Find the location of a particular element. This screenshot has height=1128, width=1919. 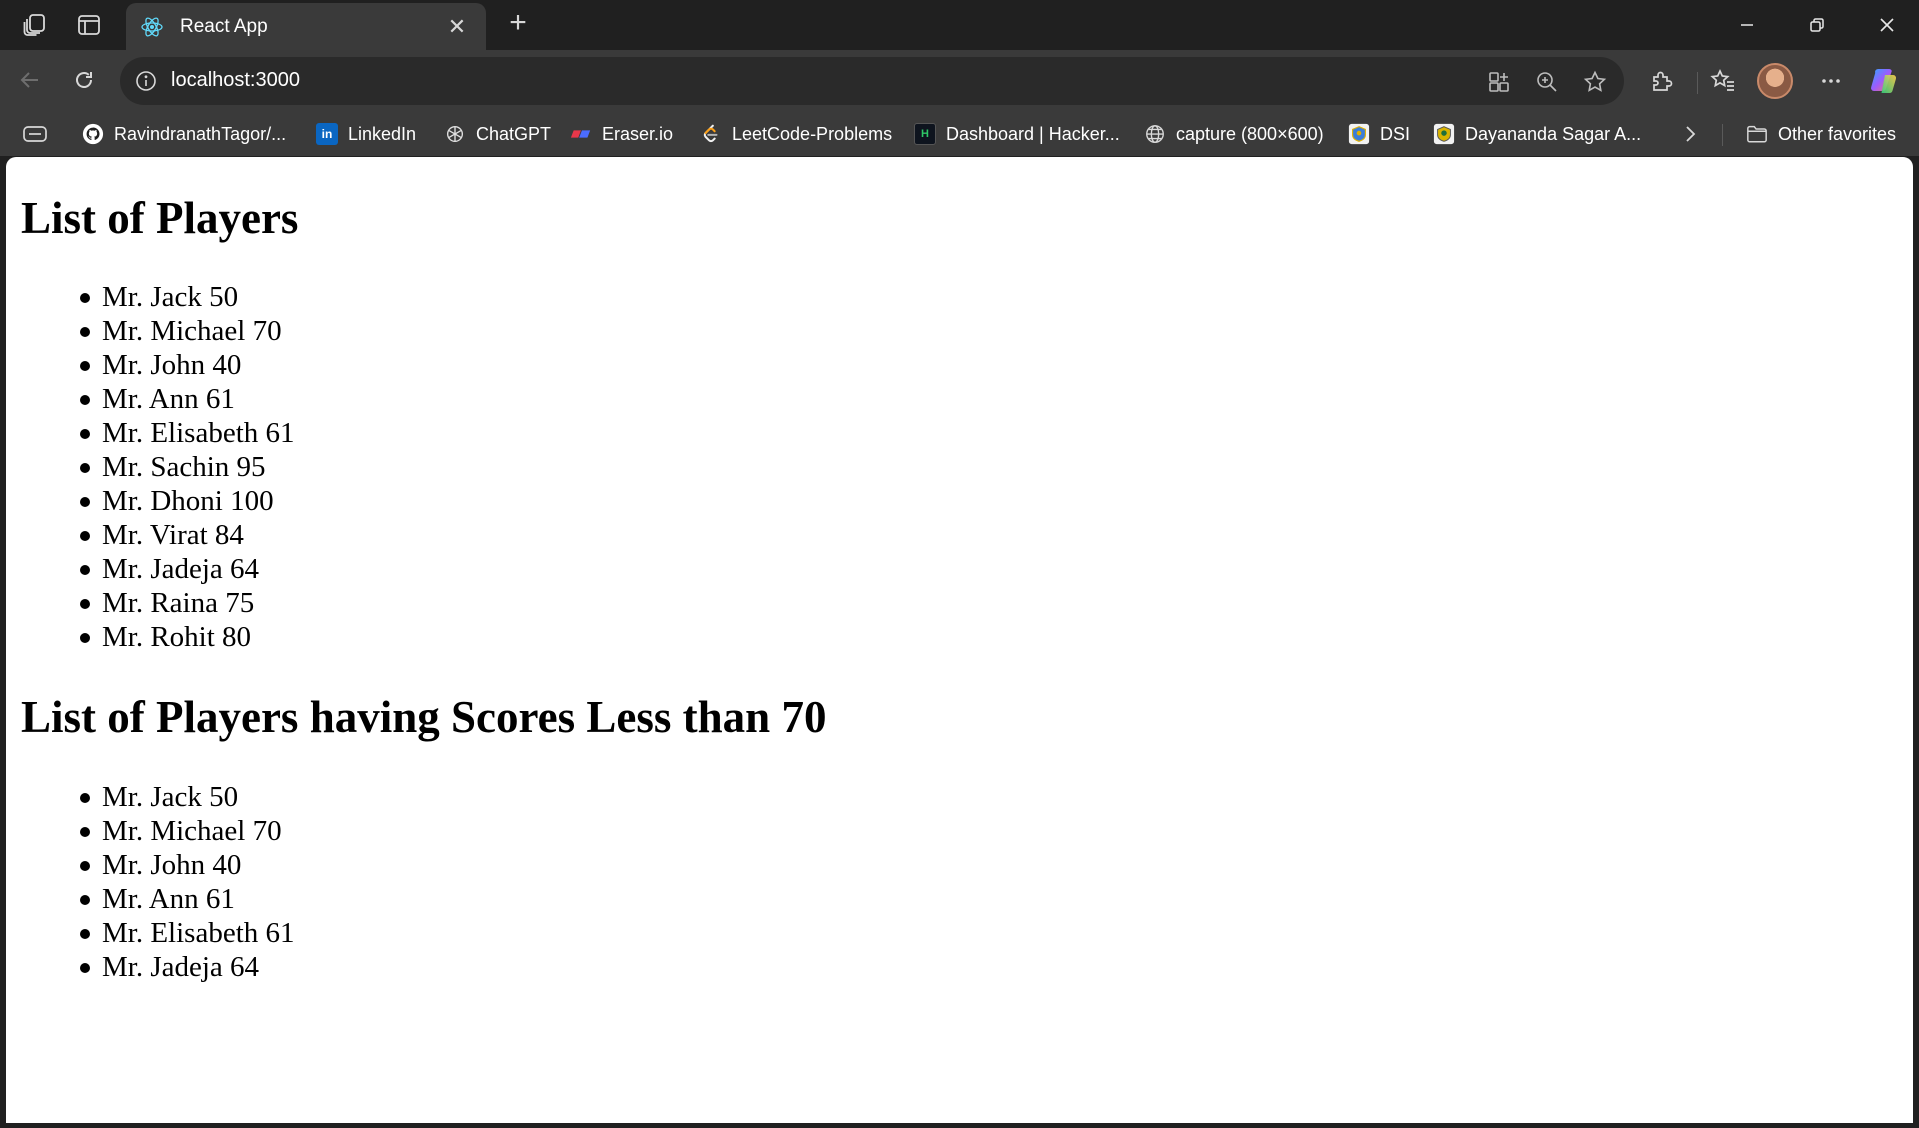

bookmark-chatgpt: ChatGPT is located at coordinates (497, 134).